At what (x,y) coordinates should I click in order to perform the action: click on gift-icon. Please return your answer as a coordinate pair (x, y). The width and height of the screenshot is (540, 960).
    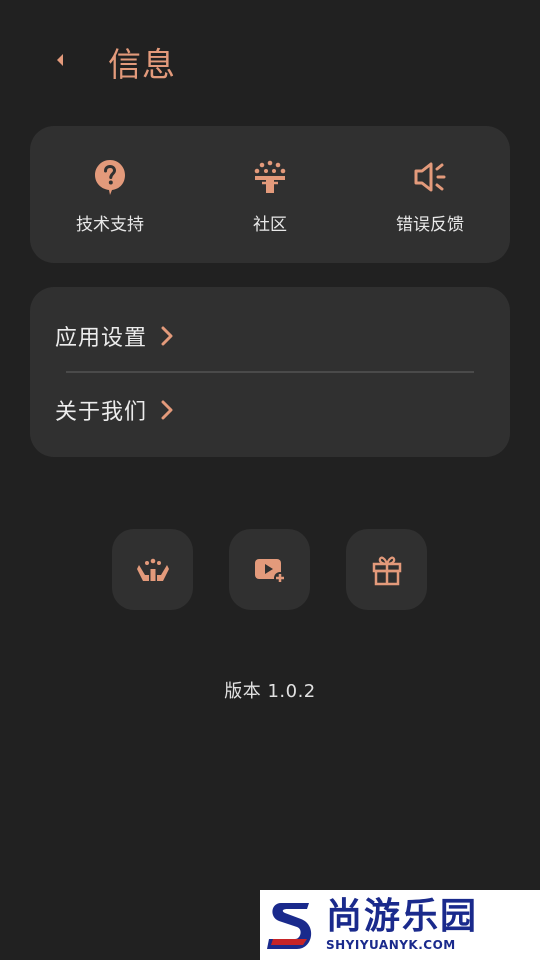
    Looking at the image, I should click on (386, 570).